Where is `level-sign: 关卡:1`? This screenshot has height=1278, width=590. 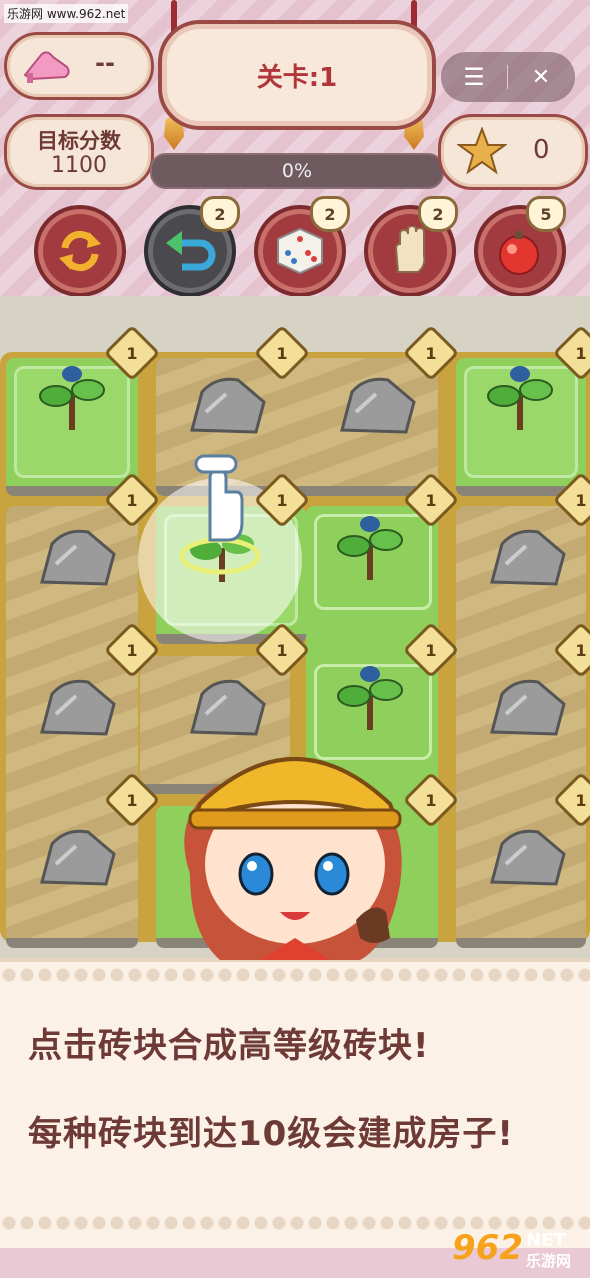
level-sign: 关卡:1 is located at coordinates (297, 75).